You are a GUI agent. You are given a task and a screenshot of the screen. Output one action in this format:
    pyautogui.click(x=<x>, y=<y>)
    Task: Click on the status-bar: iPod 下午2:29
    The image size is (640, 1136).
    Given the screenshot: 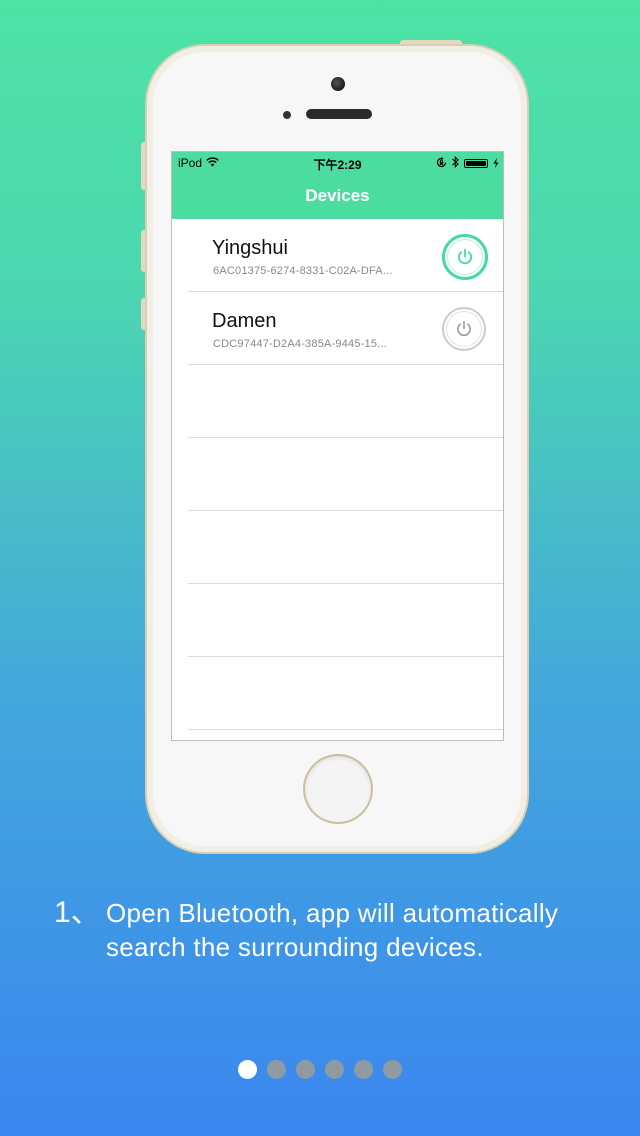 What is the action you would take?
    pyautogui.click(x=337, y=163)
    